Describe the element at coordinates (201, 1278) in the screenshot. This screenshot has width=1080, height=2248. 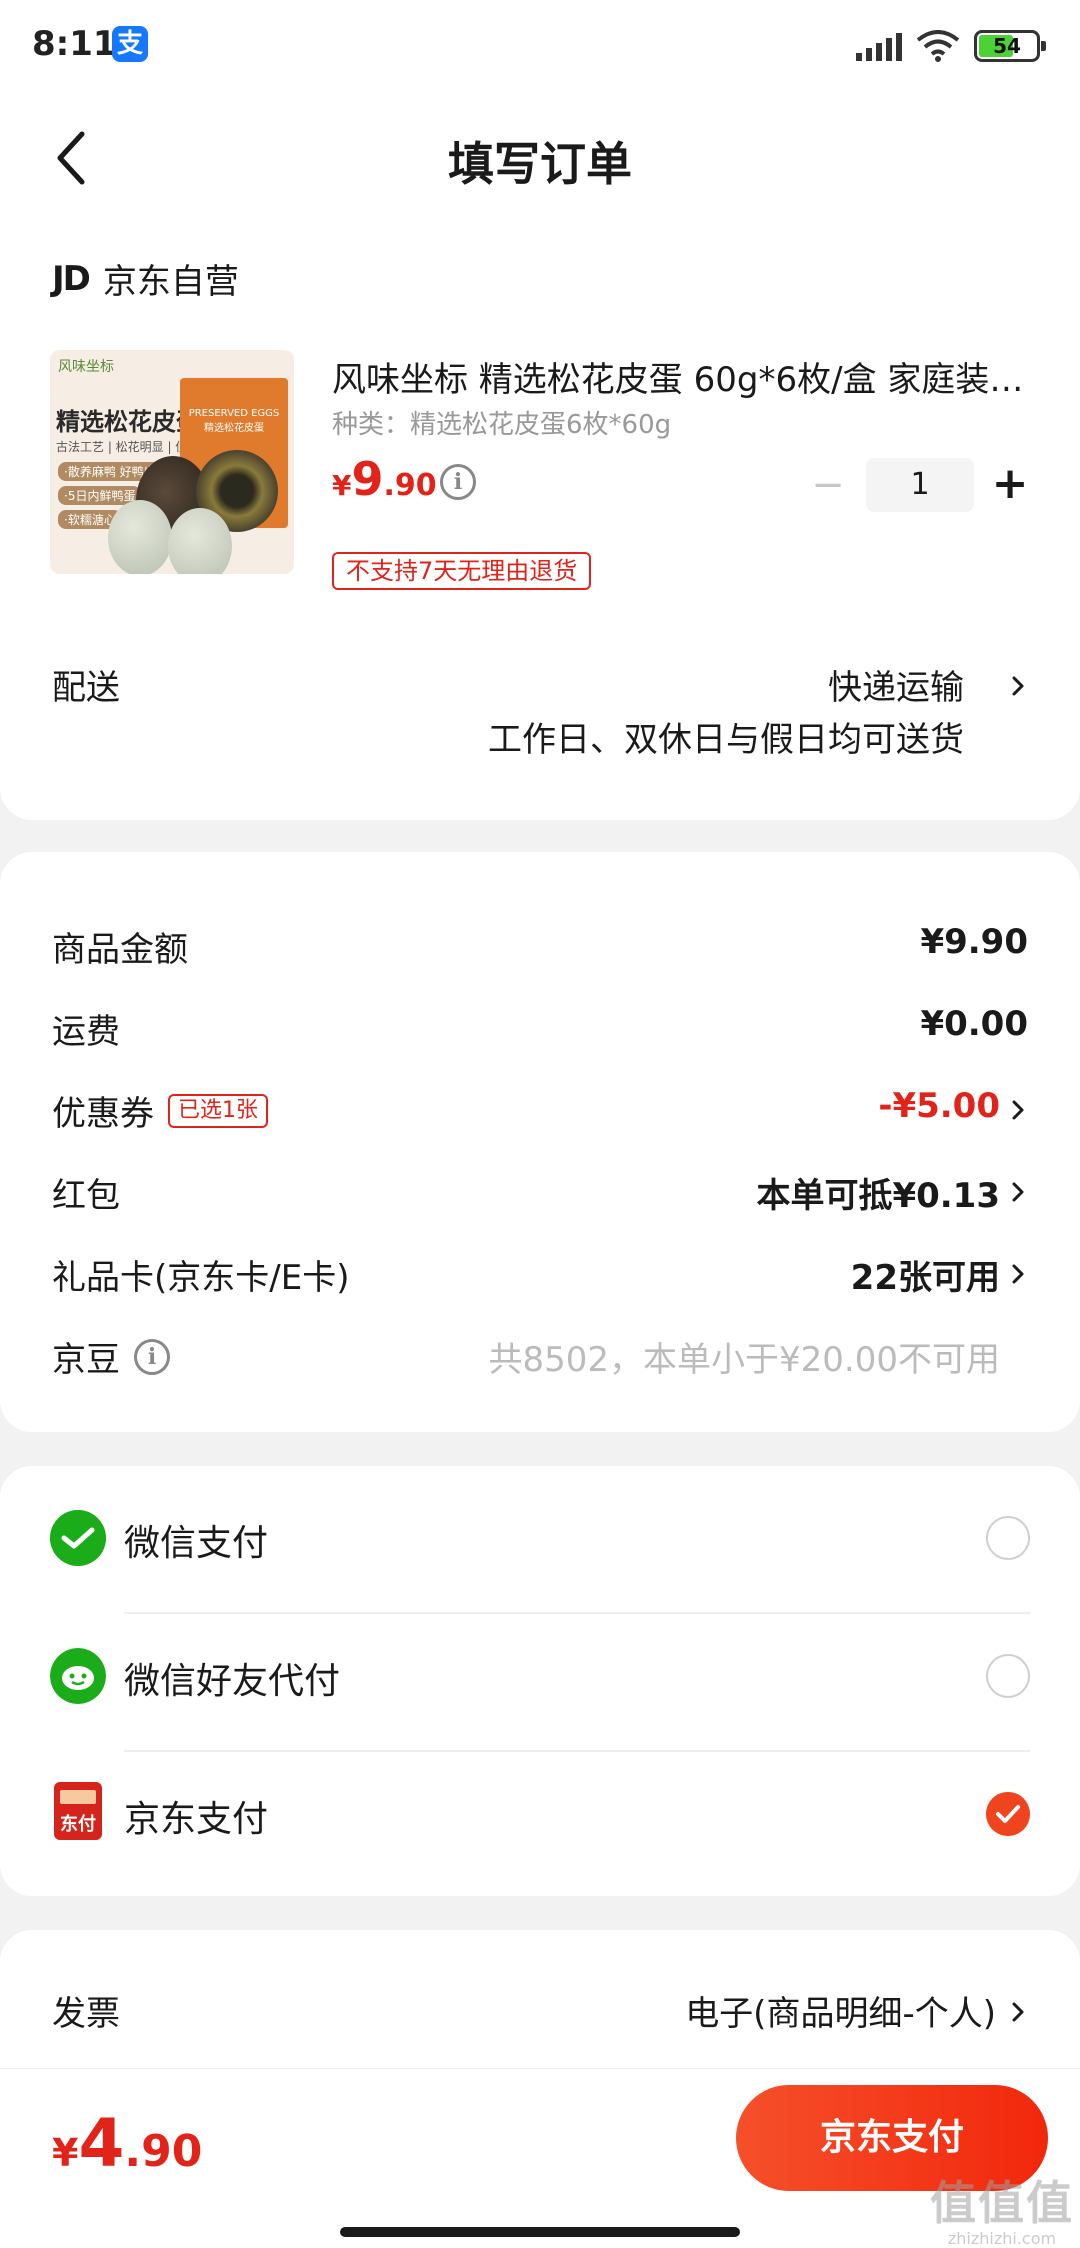
I see `gift-card-label: 礼品卡(京东卡/E卡)` at that location.